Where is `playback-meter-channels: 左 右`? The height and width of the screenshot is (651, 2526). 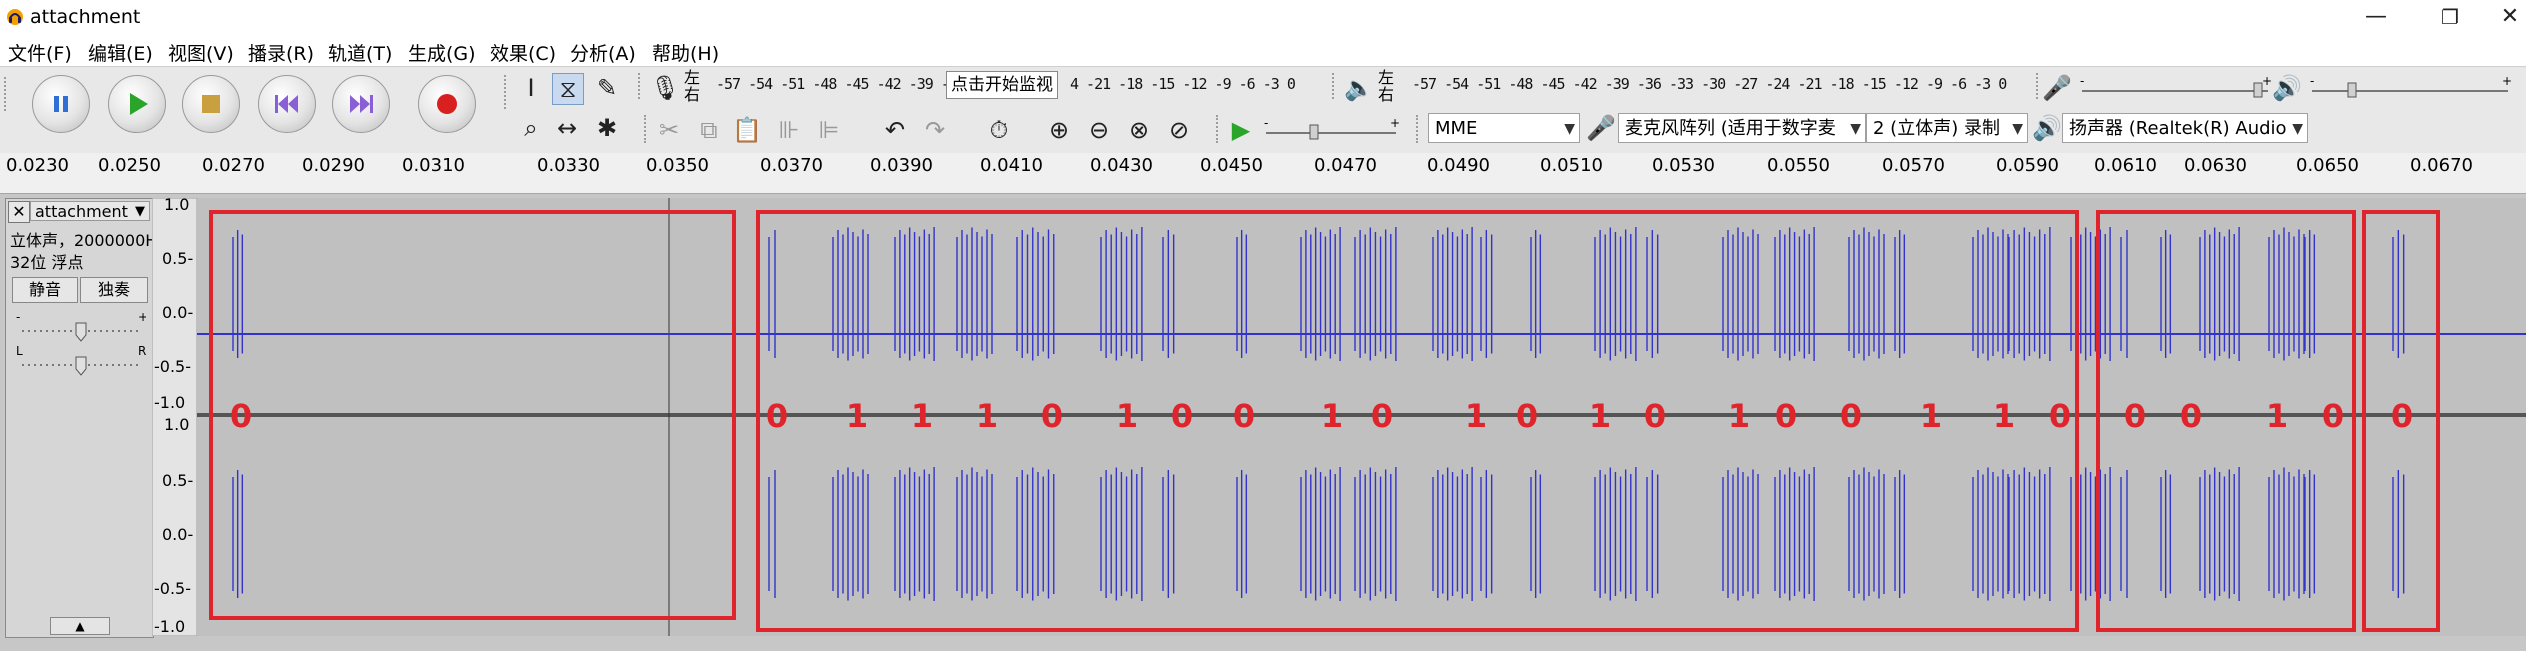 playback-meter-channels: 左 右 is located at coordinates (1386, 86).